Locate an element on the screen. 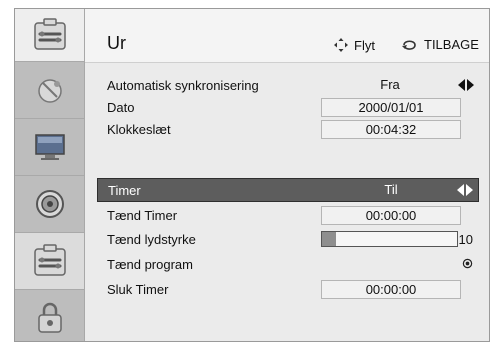 The image size is (496, 346). setting-on-program: Tænd program is located at coordinates (288, 264).